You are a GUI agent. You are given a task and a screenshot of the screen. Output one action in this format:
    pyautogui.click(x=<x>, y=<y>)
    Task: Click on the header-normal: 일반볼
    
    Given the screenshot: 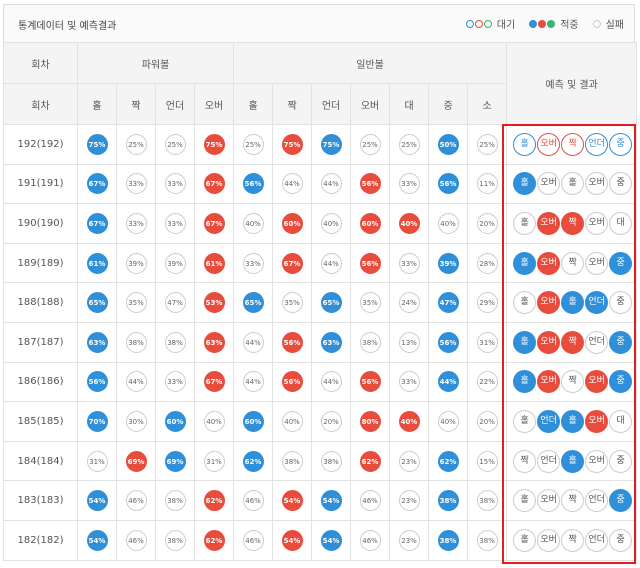 What is the action you would take?
    pyautogui.click(x=370, y=63)
    